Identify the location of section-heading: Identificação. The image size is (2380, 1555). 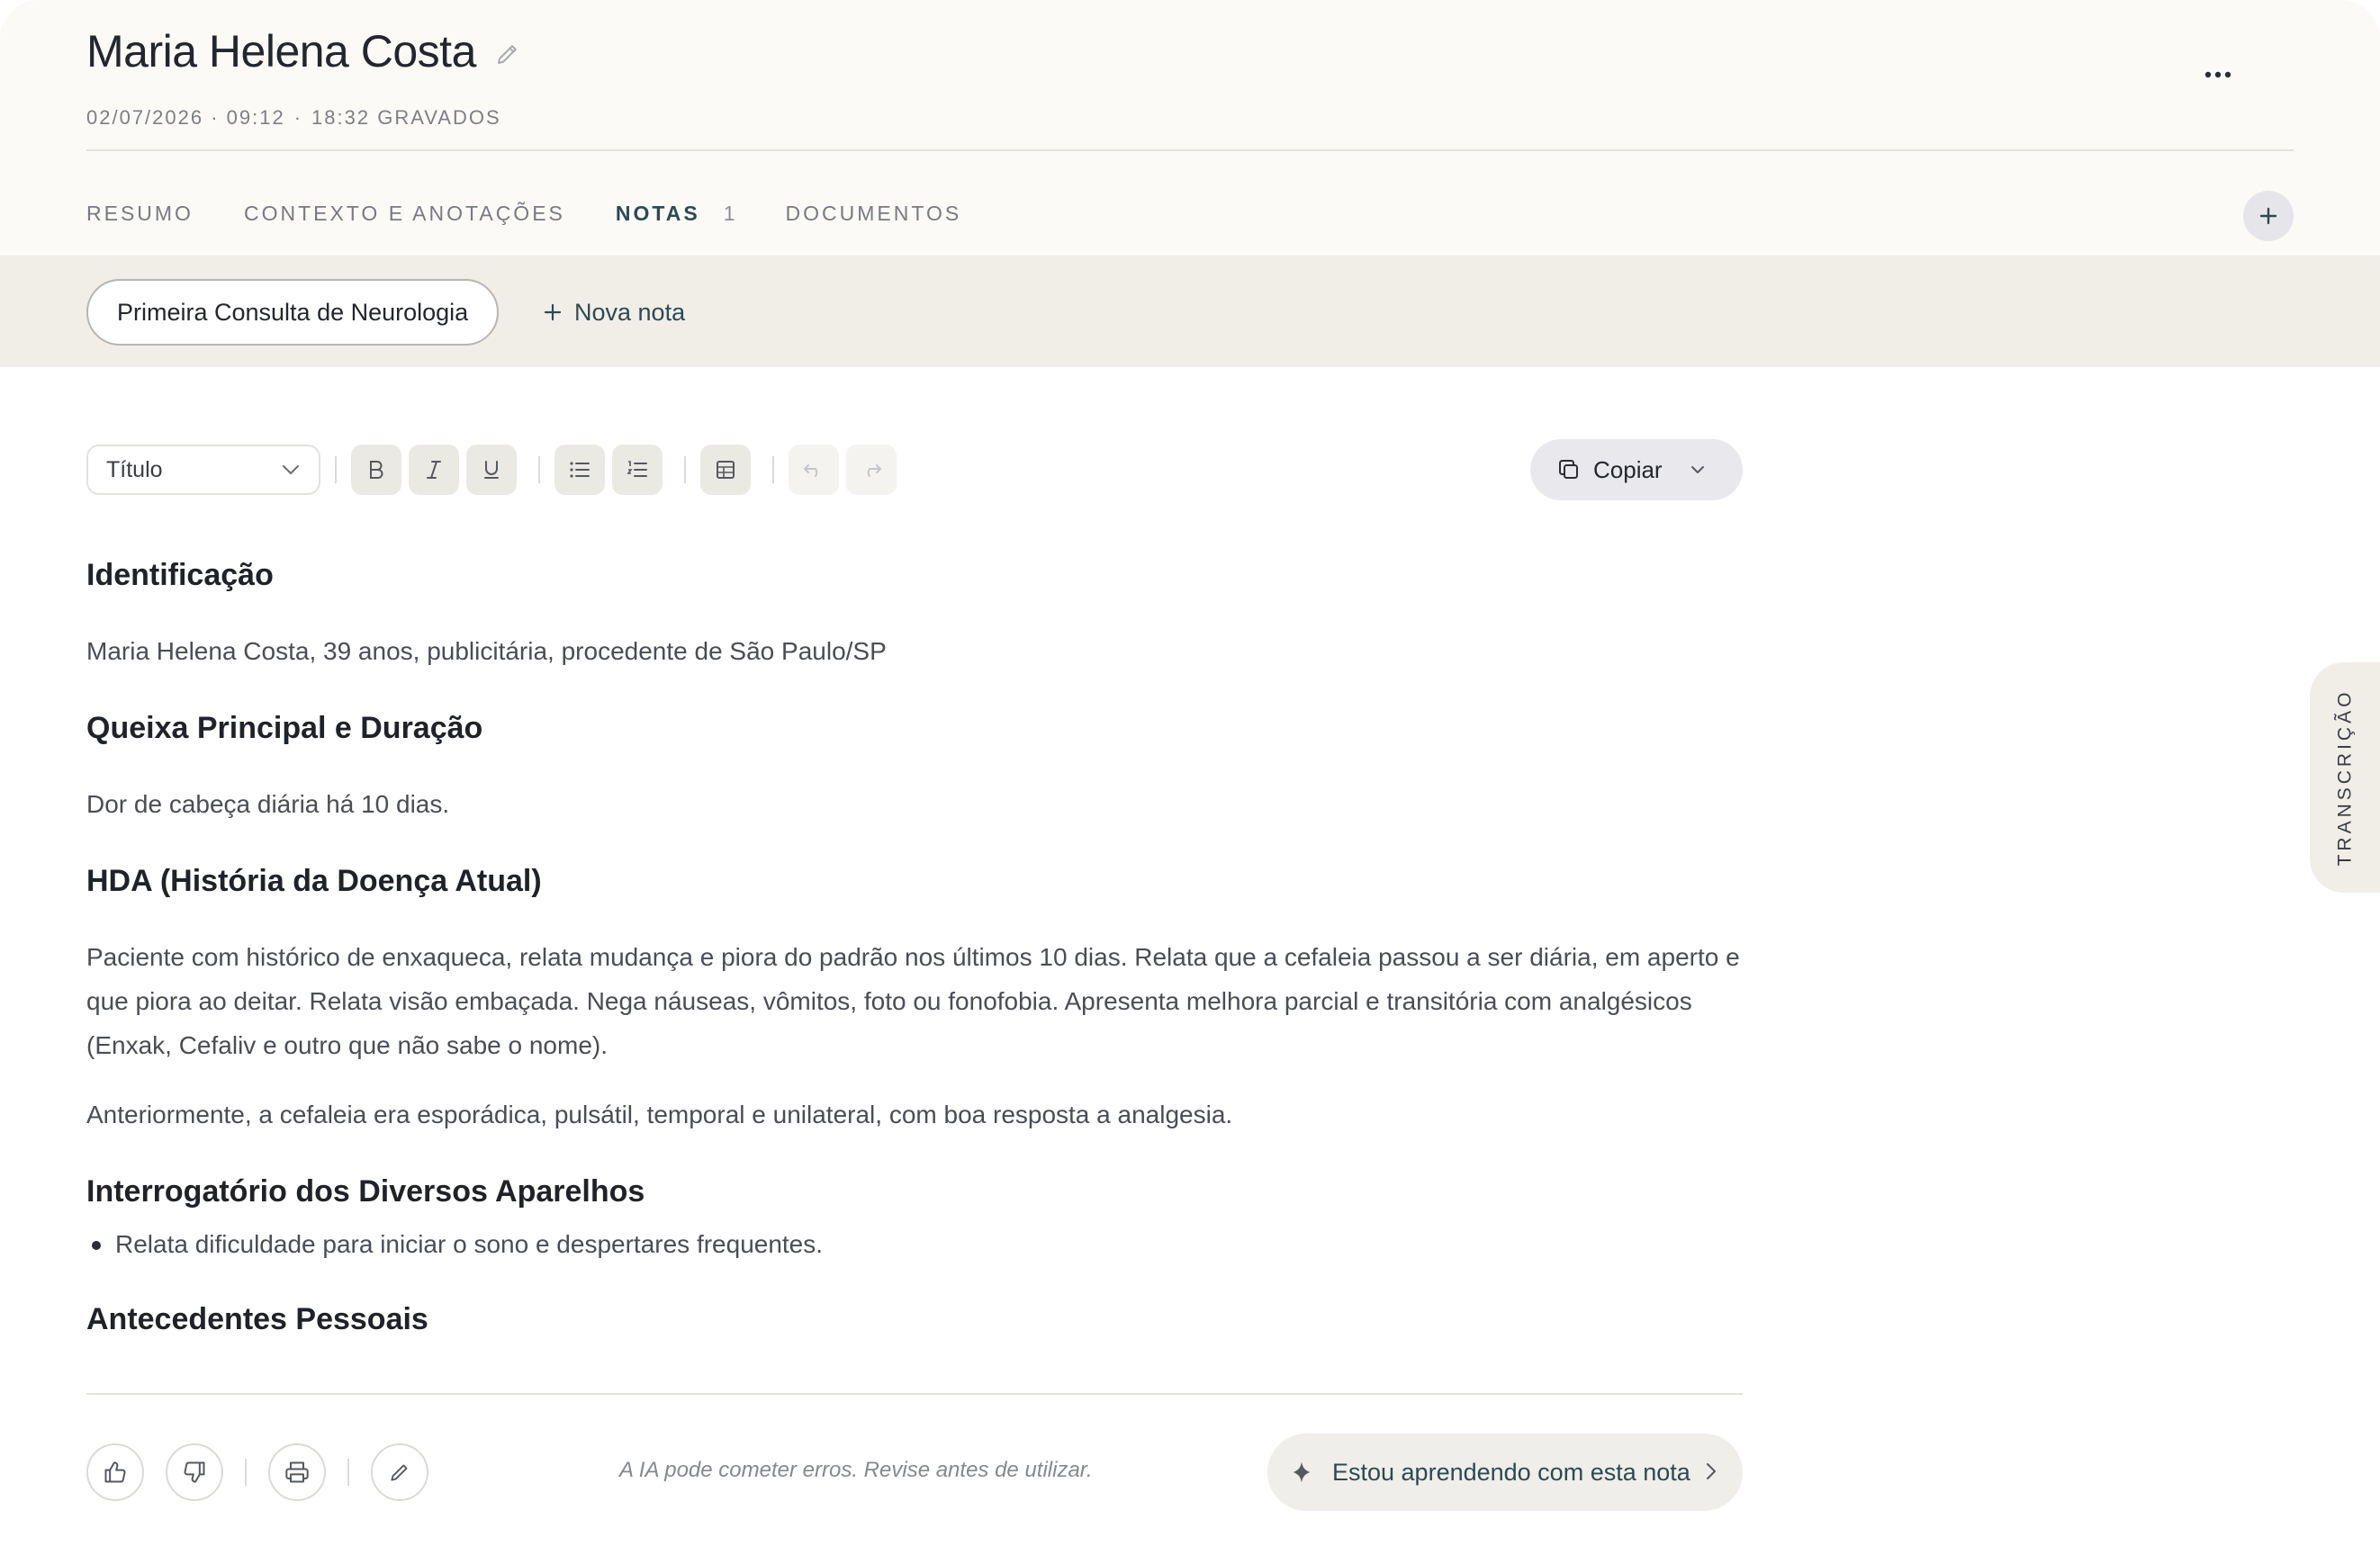
(180, 575).